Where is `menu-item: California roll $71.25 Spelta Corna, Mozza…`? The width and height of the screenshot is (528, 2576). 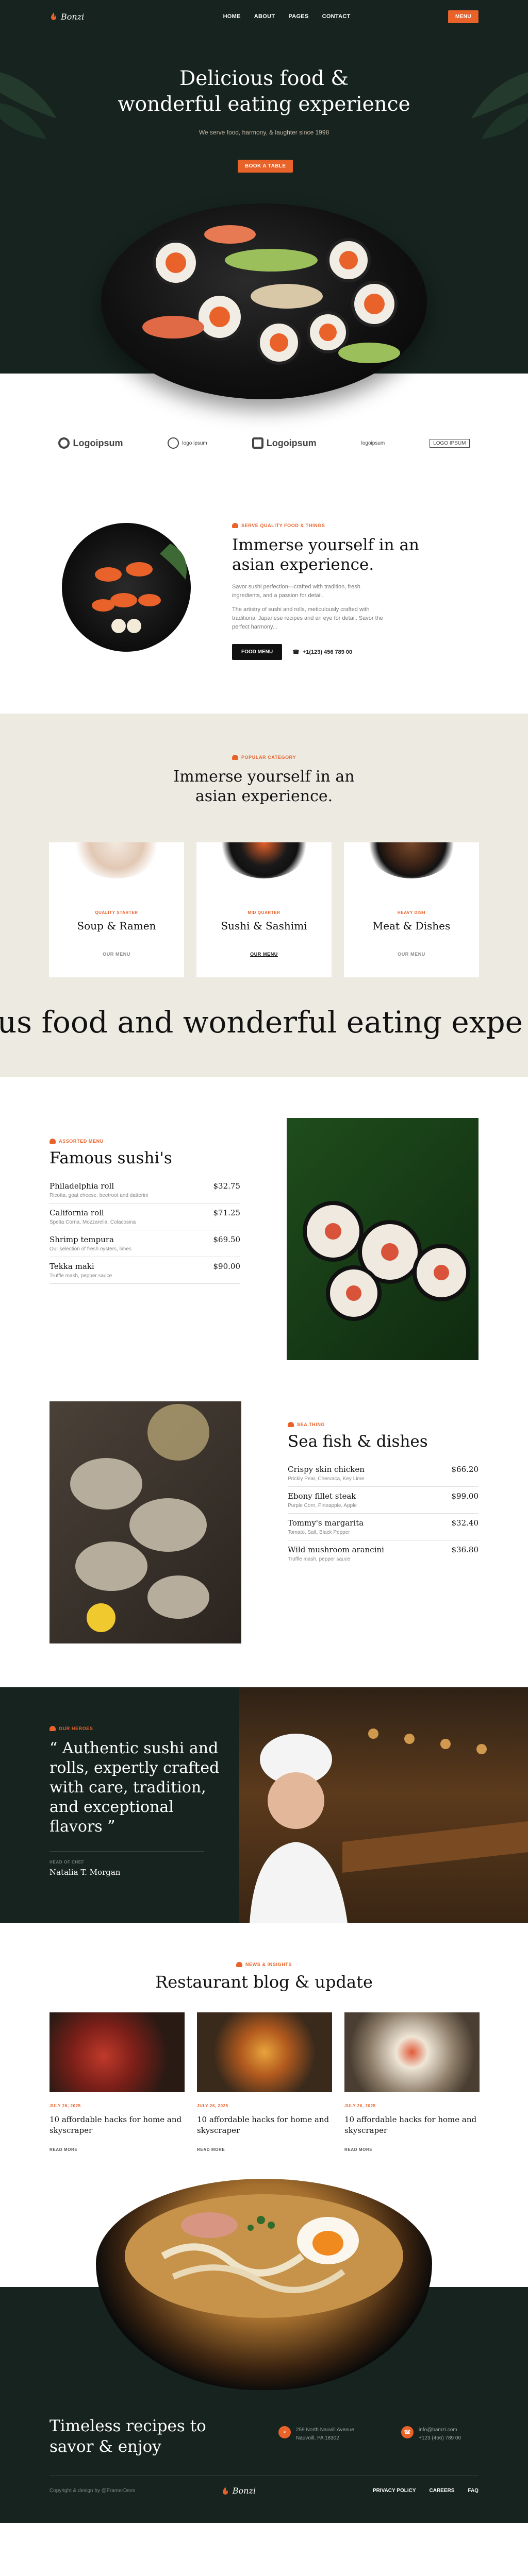 menu-item: California roll $71.25 Spelta Corna, Mozza… is located at coordinates (145, 1217).